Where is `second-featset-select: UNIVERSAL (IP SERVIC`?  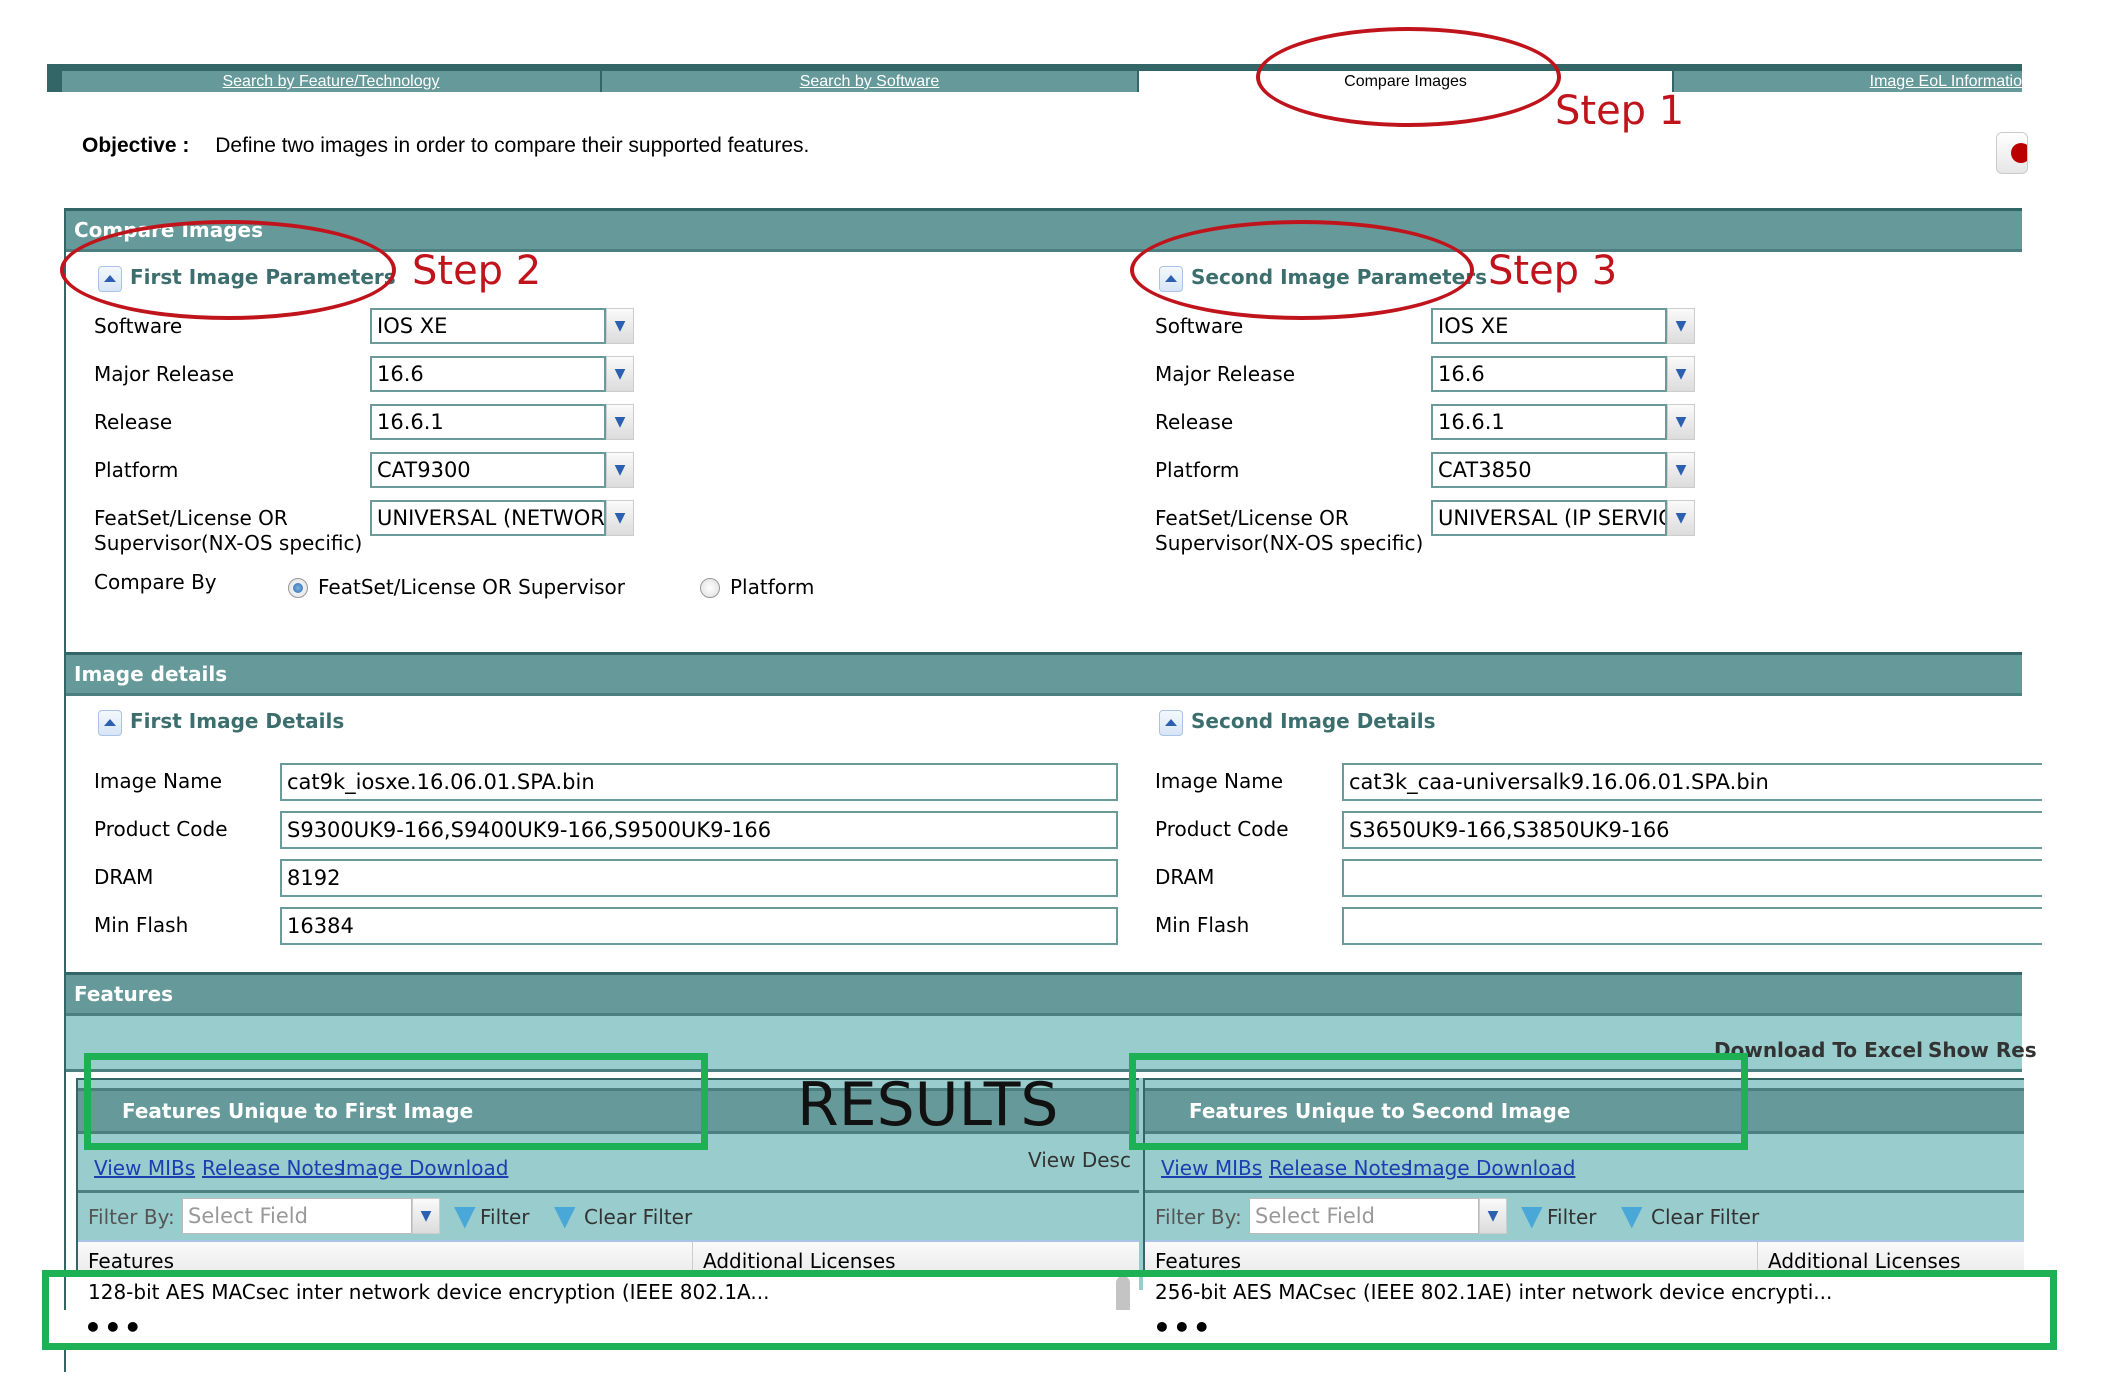
second-featset-select: UNIVERSAL (IP SERVIC is located at coordinates (1549, 518).